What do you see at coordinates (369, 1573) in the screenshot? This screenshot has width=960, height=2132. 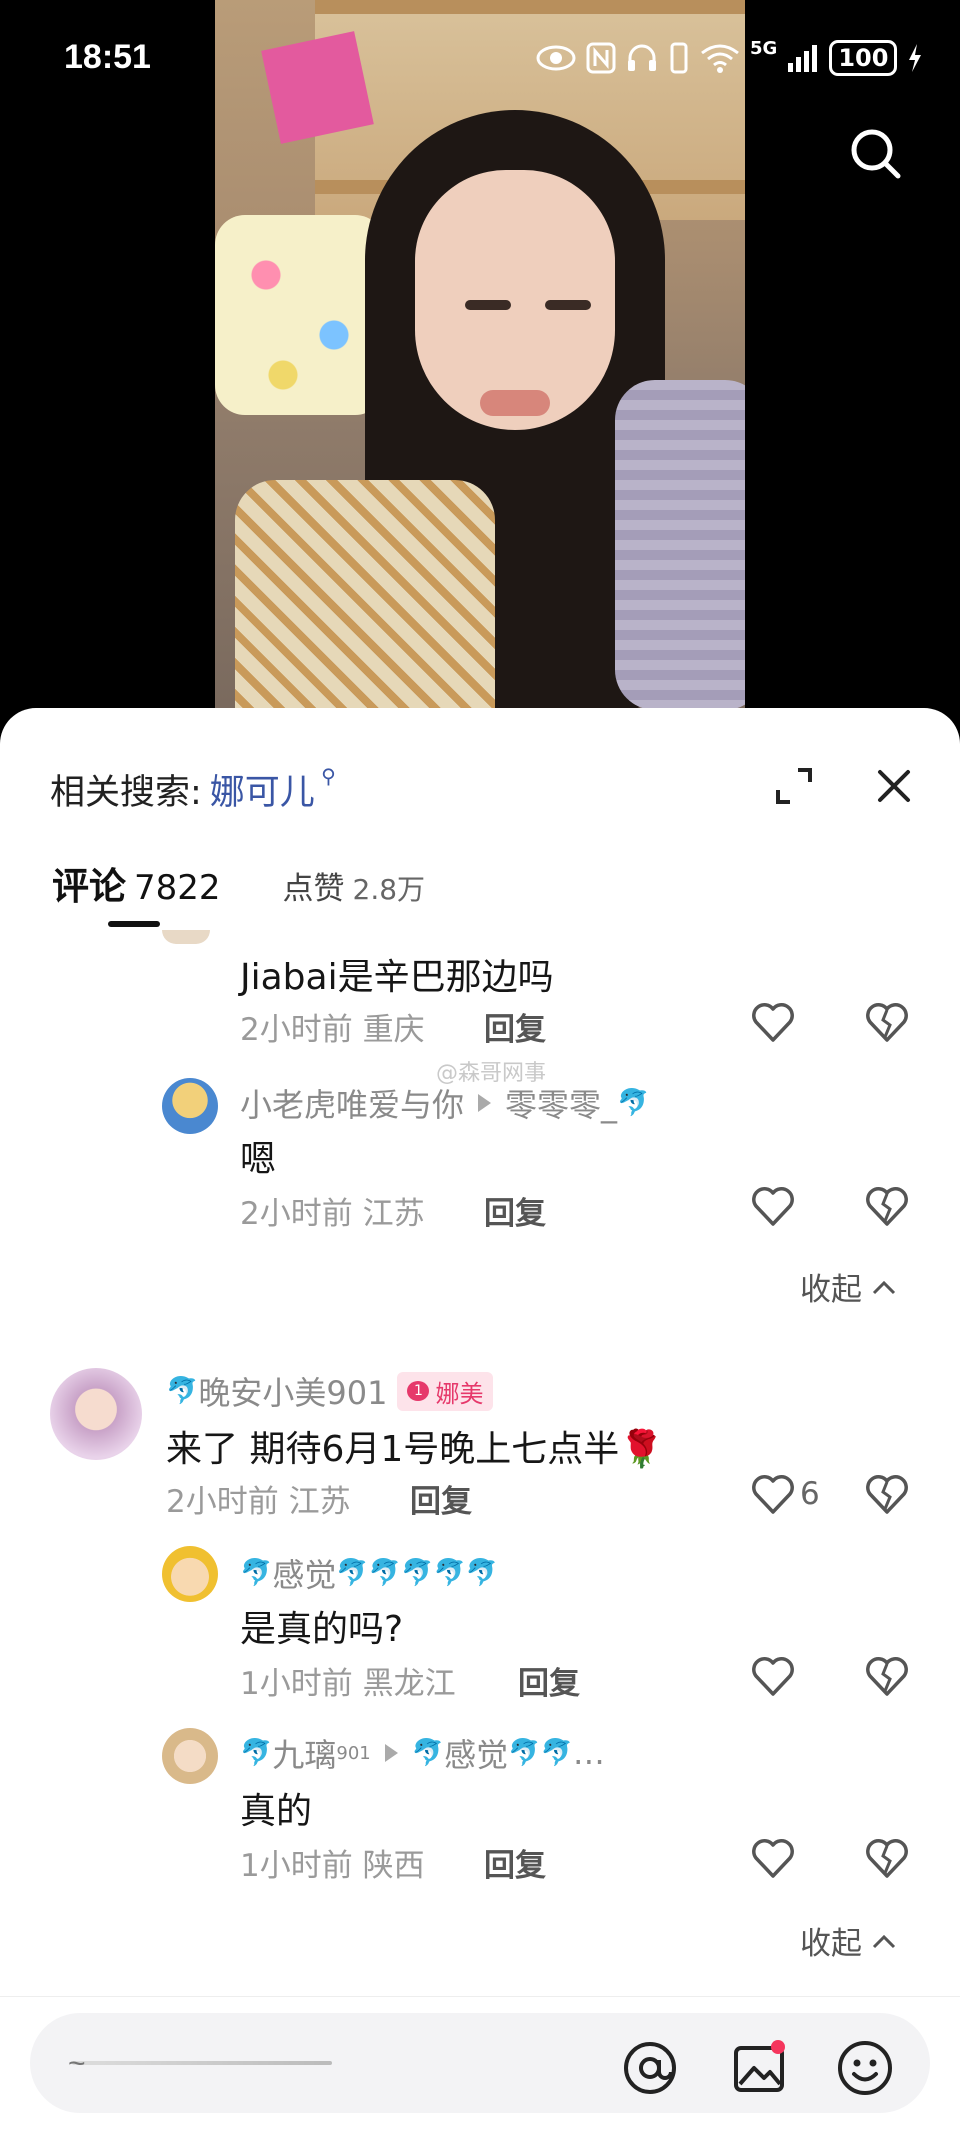 I see `comment-author-row: 🐬 感觉 🐬🐬🐬🐬🐬` at bounding box center [369, 1573].